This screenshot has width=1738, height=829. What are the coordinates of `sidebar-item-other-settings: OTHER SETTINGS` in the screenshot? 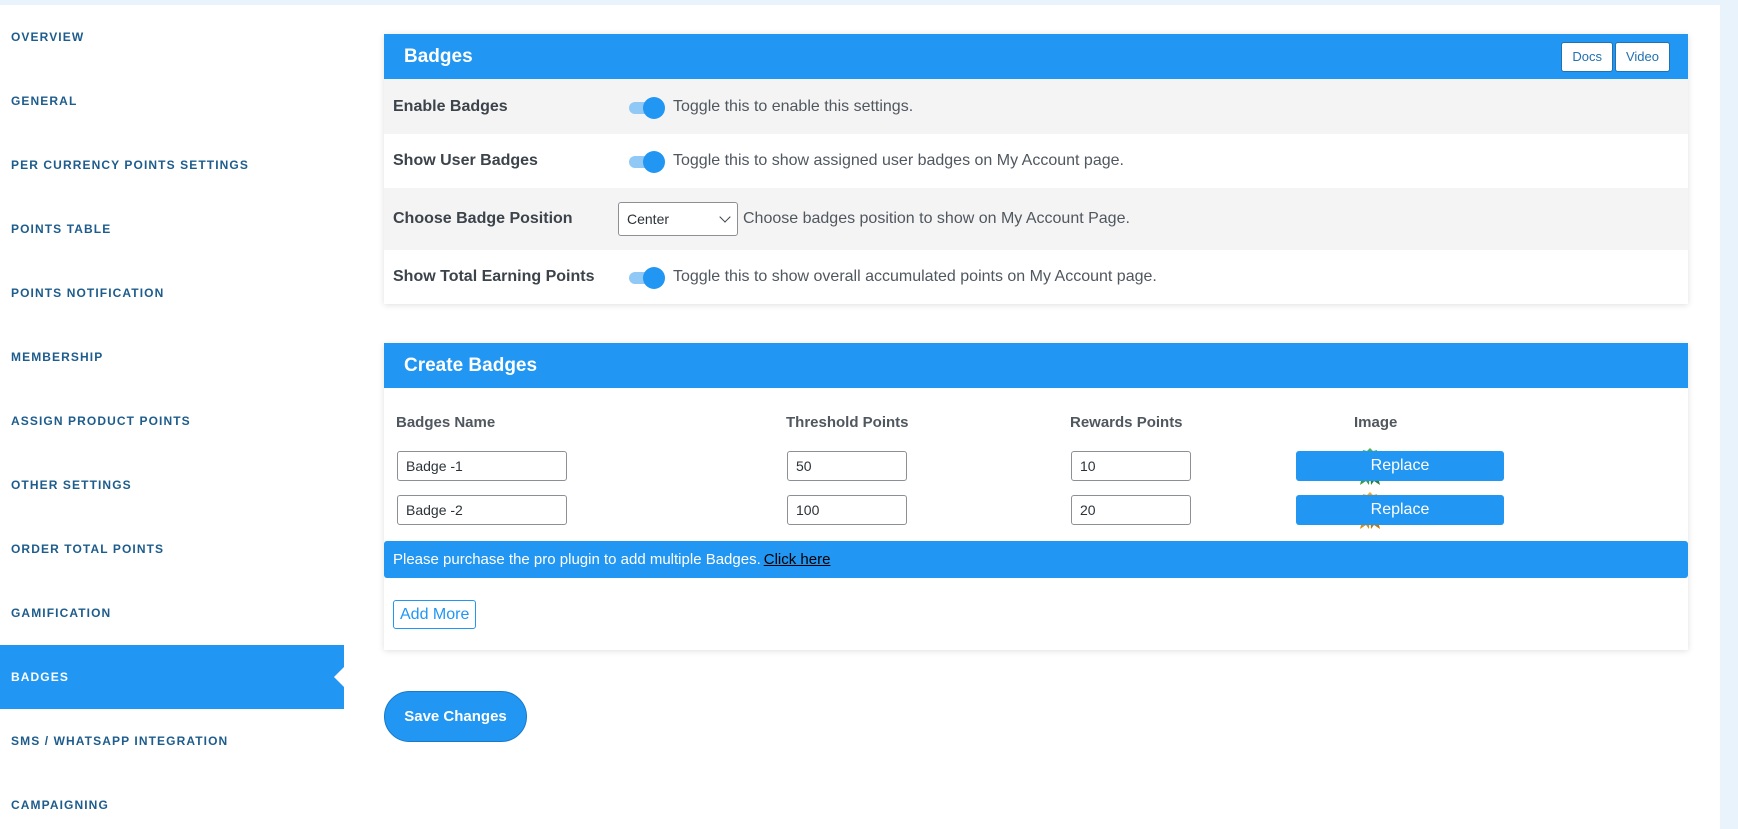 It's located at (172, 485).